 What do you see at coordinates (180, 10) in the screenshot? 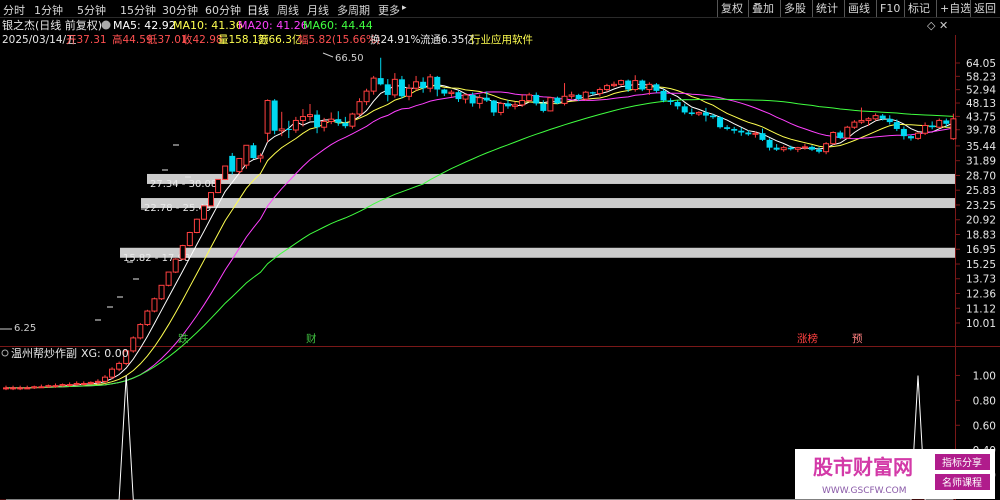
I see `tab-30min: 30分钟` at bounding box center [180, 10].